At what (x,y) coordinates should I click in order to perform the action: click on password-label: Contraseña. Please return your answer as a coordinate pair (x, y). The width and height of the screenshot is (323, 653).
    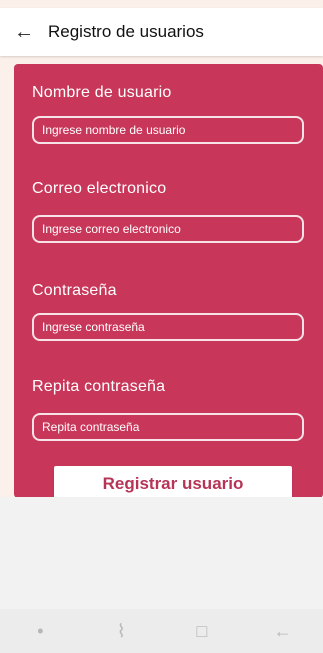
    Looking at the image, I should click on (74, 290).